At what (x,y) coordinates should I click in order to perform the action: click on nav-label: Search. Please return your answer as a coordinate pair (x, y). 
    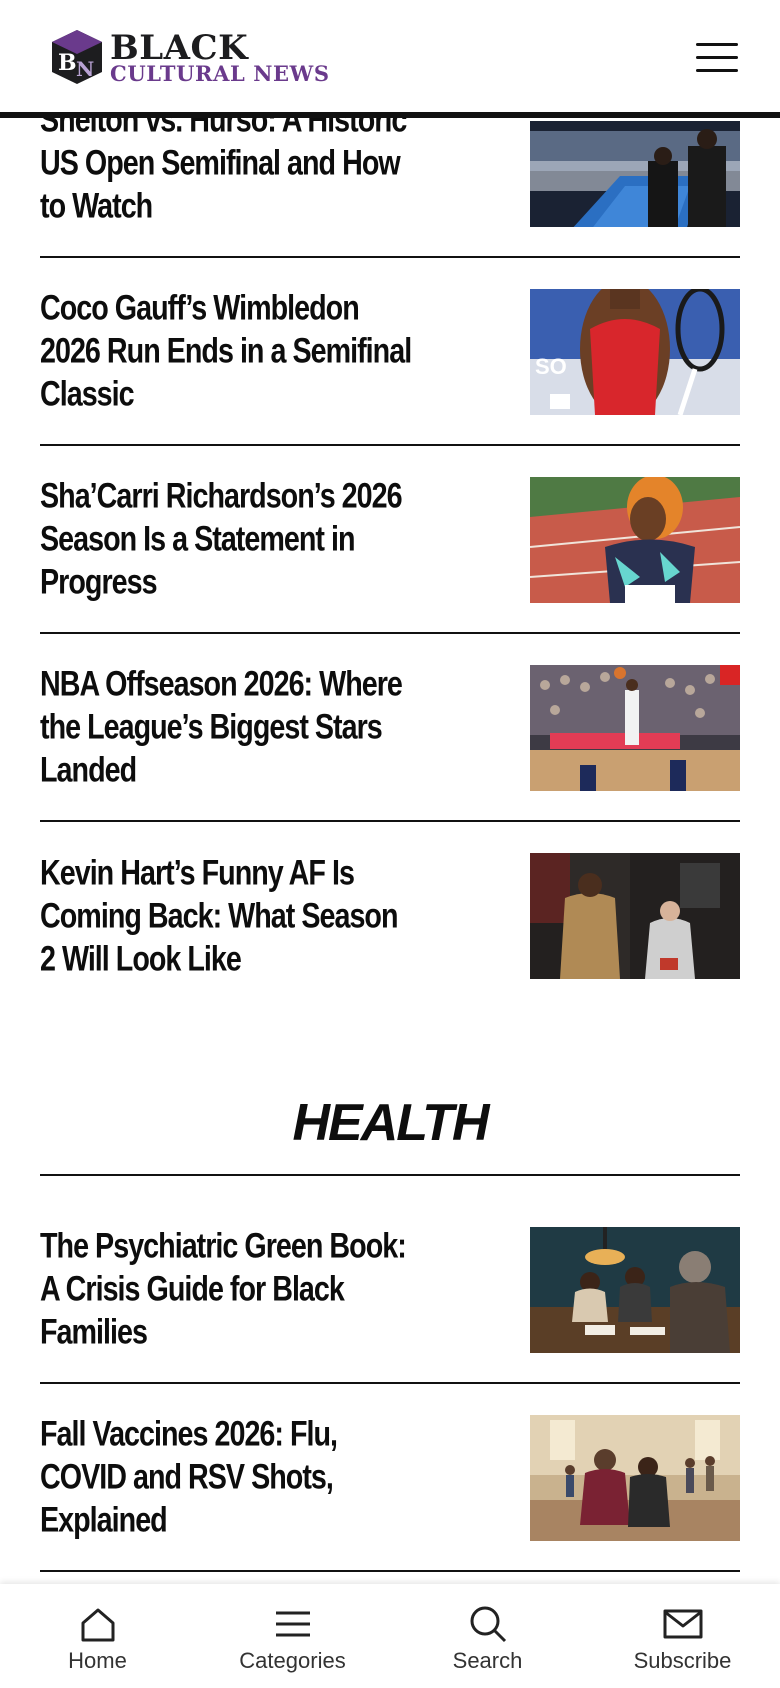
    Looking at the image, I should click on (487, 1660).